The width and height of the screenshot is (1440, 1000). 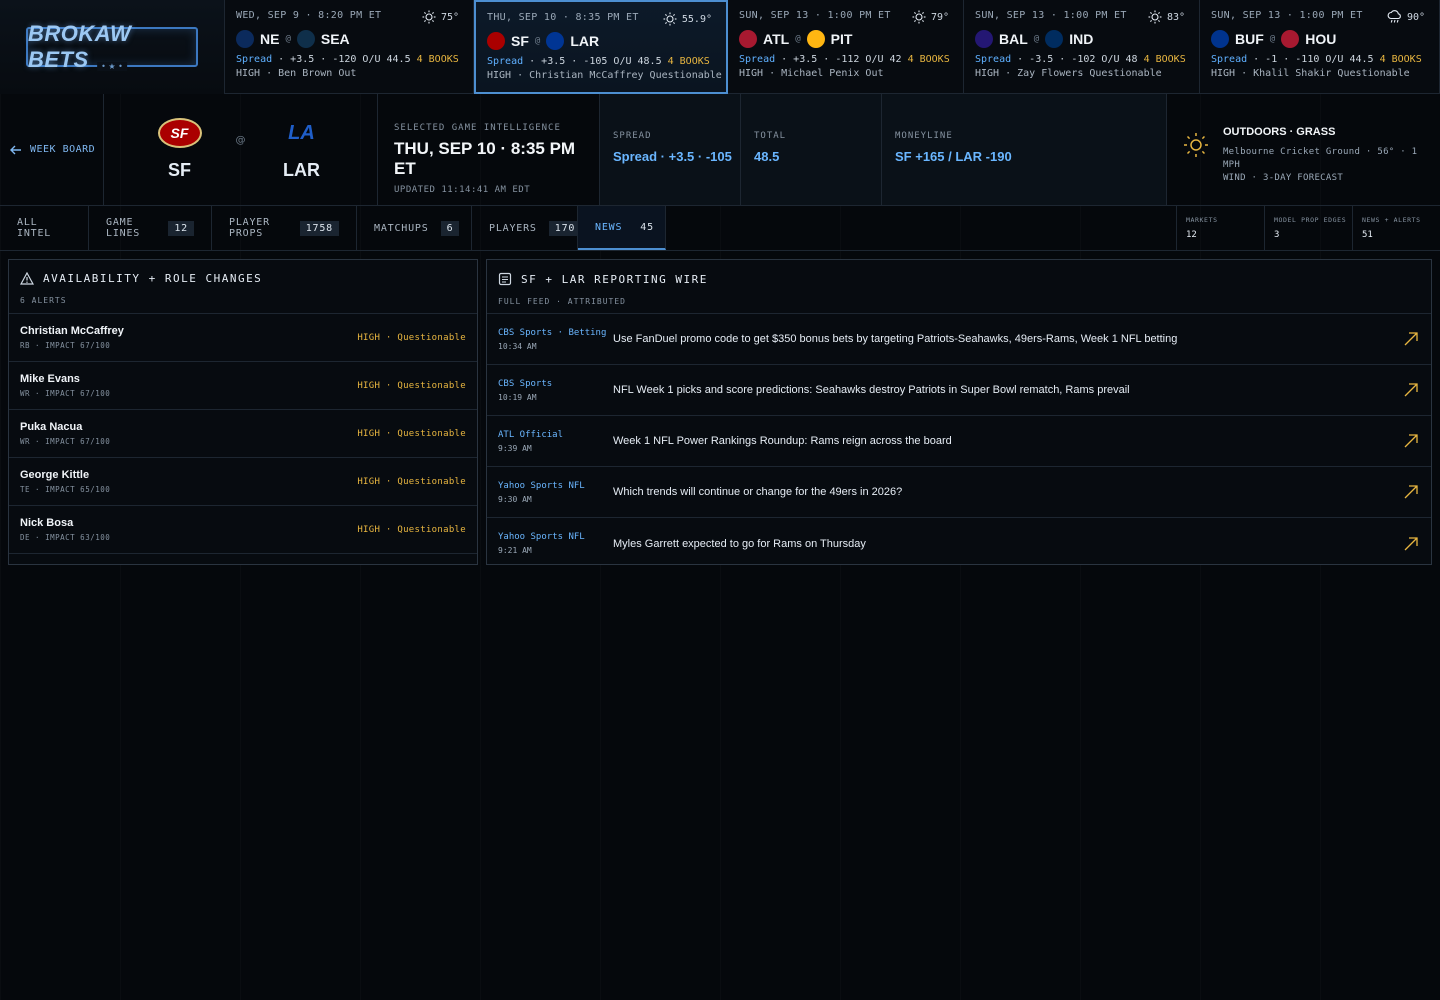 I want to click on tab-all-intel: ALL INTEL, so click(x=44, y=228).